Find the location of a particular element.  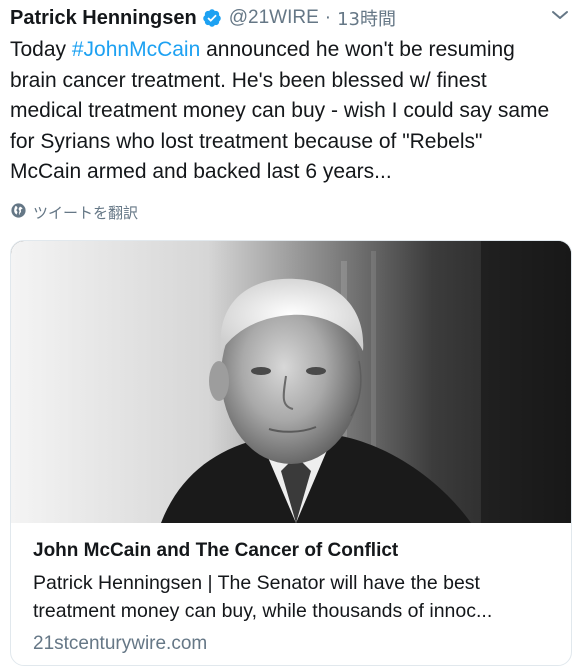

card-title: John McCain and The Cancer of Conflict is located at coordinates (216, 550).